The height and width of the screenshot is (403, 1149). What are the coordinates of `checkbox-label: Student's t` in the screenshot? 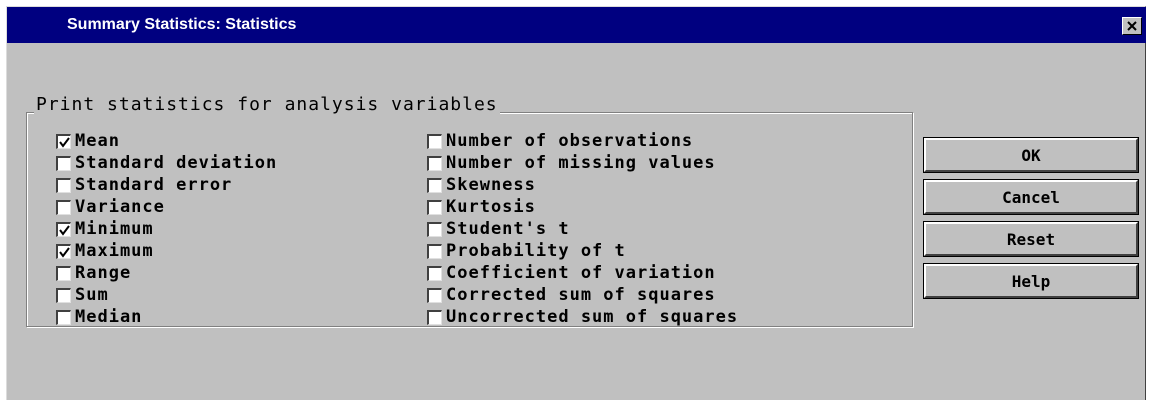 It's located at (508, 229).